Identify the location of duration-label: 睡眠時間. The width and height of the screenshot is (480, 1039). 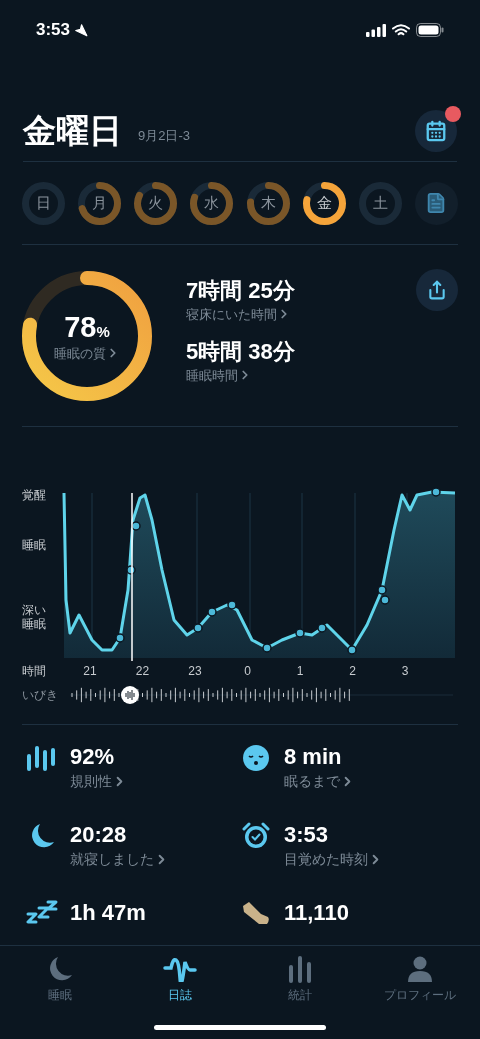
(212, 375).